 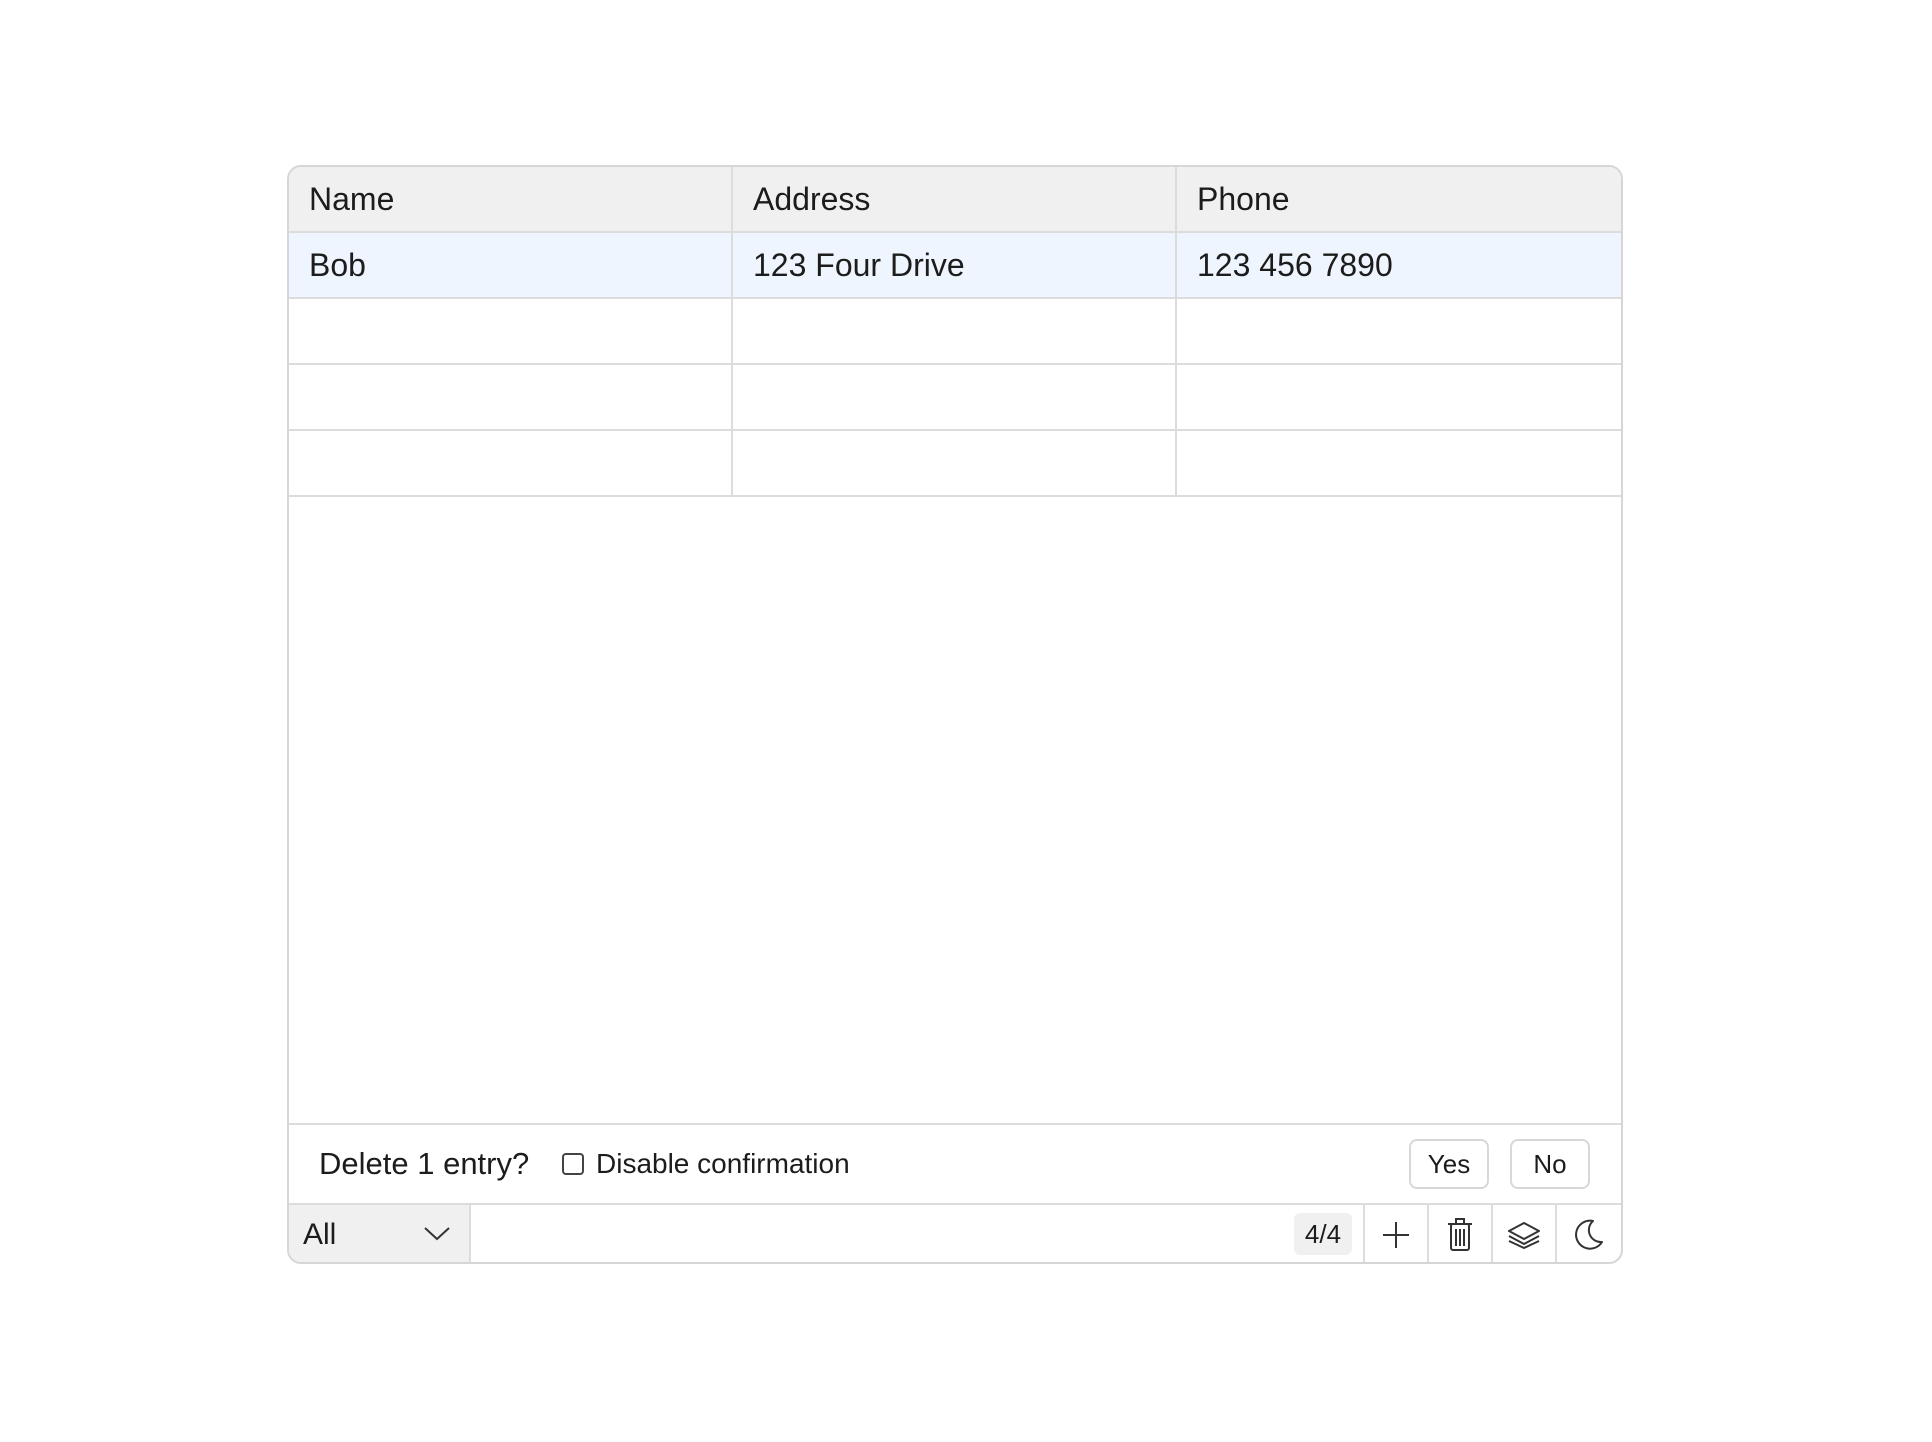 I want to click on table-row: Bob 123 Four Drive 123 456 7890, so click(x=955, y=266).